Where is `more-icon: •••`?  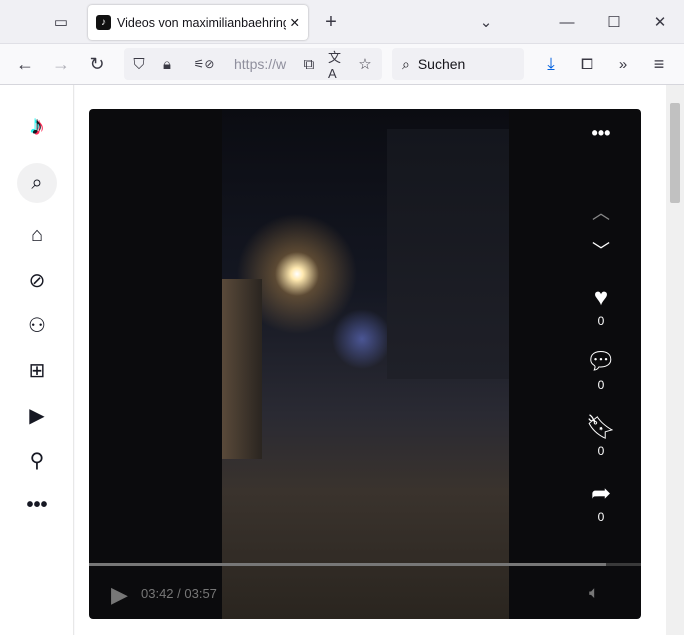
more-icon: ••• is located at coordinates (37, 505).